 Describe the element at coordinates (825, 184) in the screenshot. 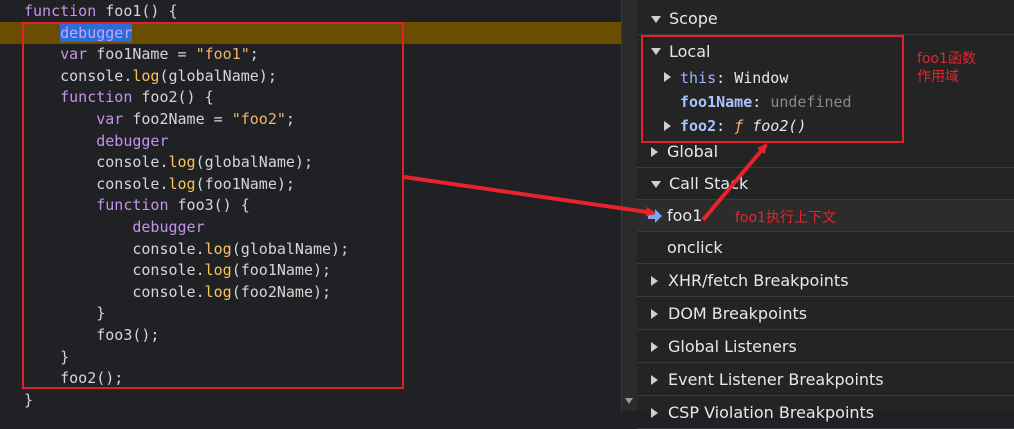

I see `callstack-section-header: Call Stack` at that location.